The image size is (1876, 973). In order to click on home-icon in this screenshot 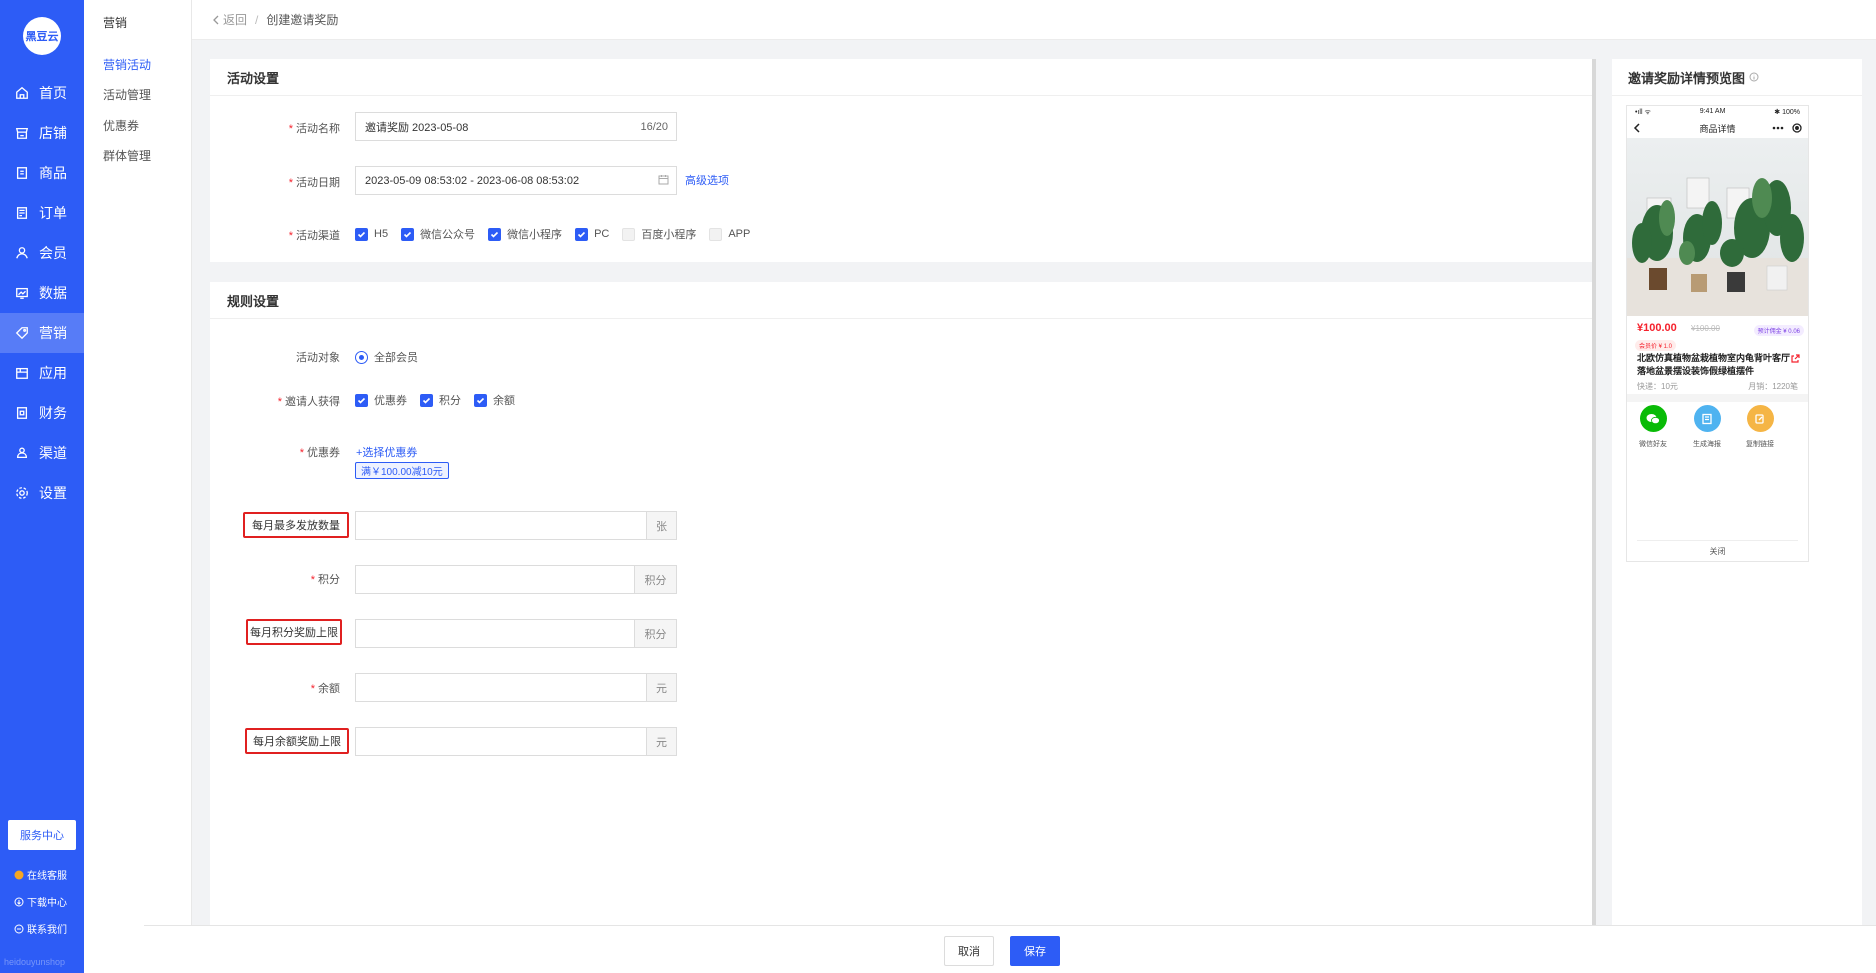, I will do `click(22, 92)`.